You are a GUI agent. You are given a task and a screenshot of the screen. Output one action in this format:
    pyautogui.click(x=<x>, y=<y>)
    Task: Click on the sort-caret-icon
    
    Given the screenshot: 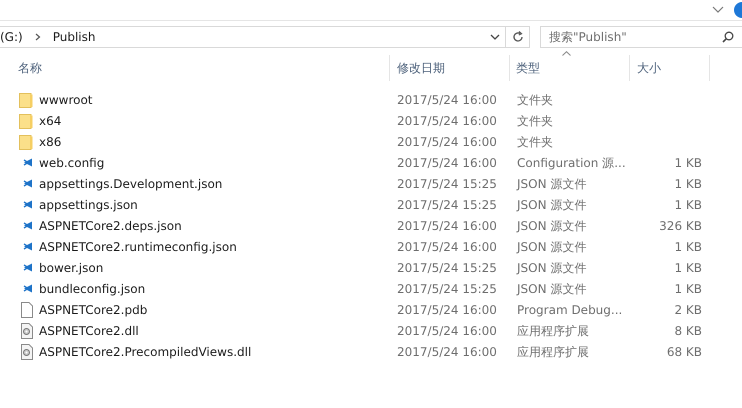 What is the action you would take?
    pyautogui.click(x=566, y=53)
    